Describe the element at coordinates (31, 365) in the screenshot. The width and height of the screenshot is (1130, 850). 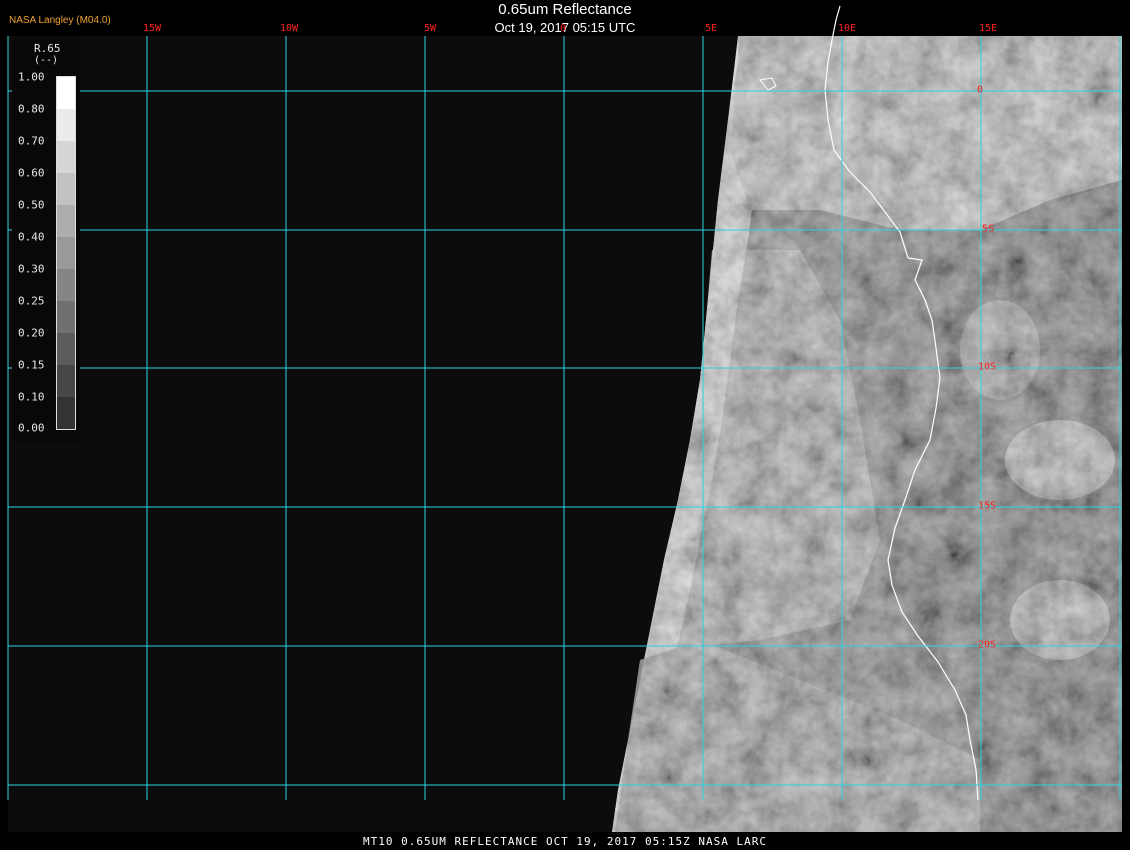
I see `legend-tick-label: 0.15` at that location.